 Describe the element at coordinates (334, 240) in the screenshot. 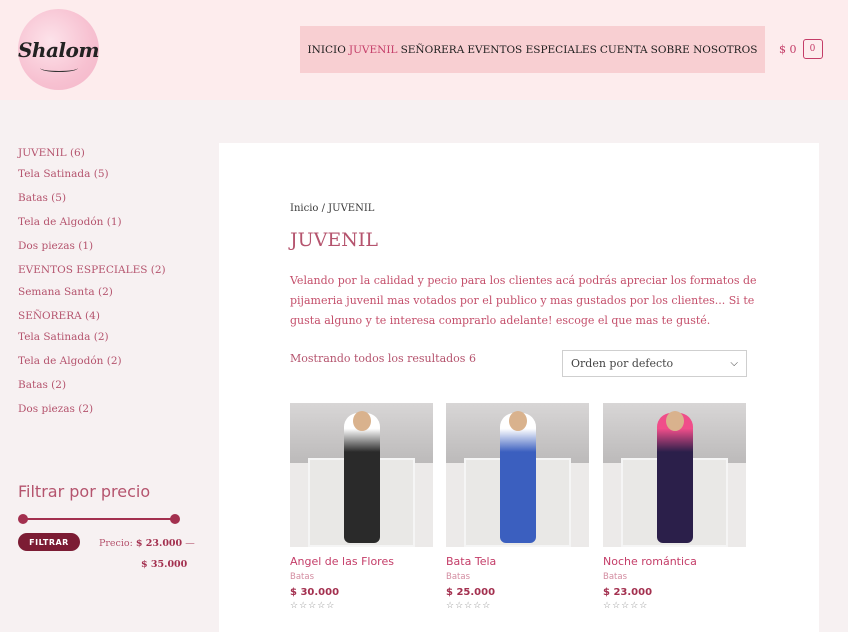

I see `page-title: JUVENIL` at that location.